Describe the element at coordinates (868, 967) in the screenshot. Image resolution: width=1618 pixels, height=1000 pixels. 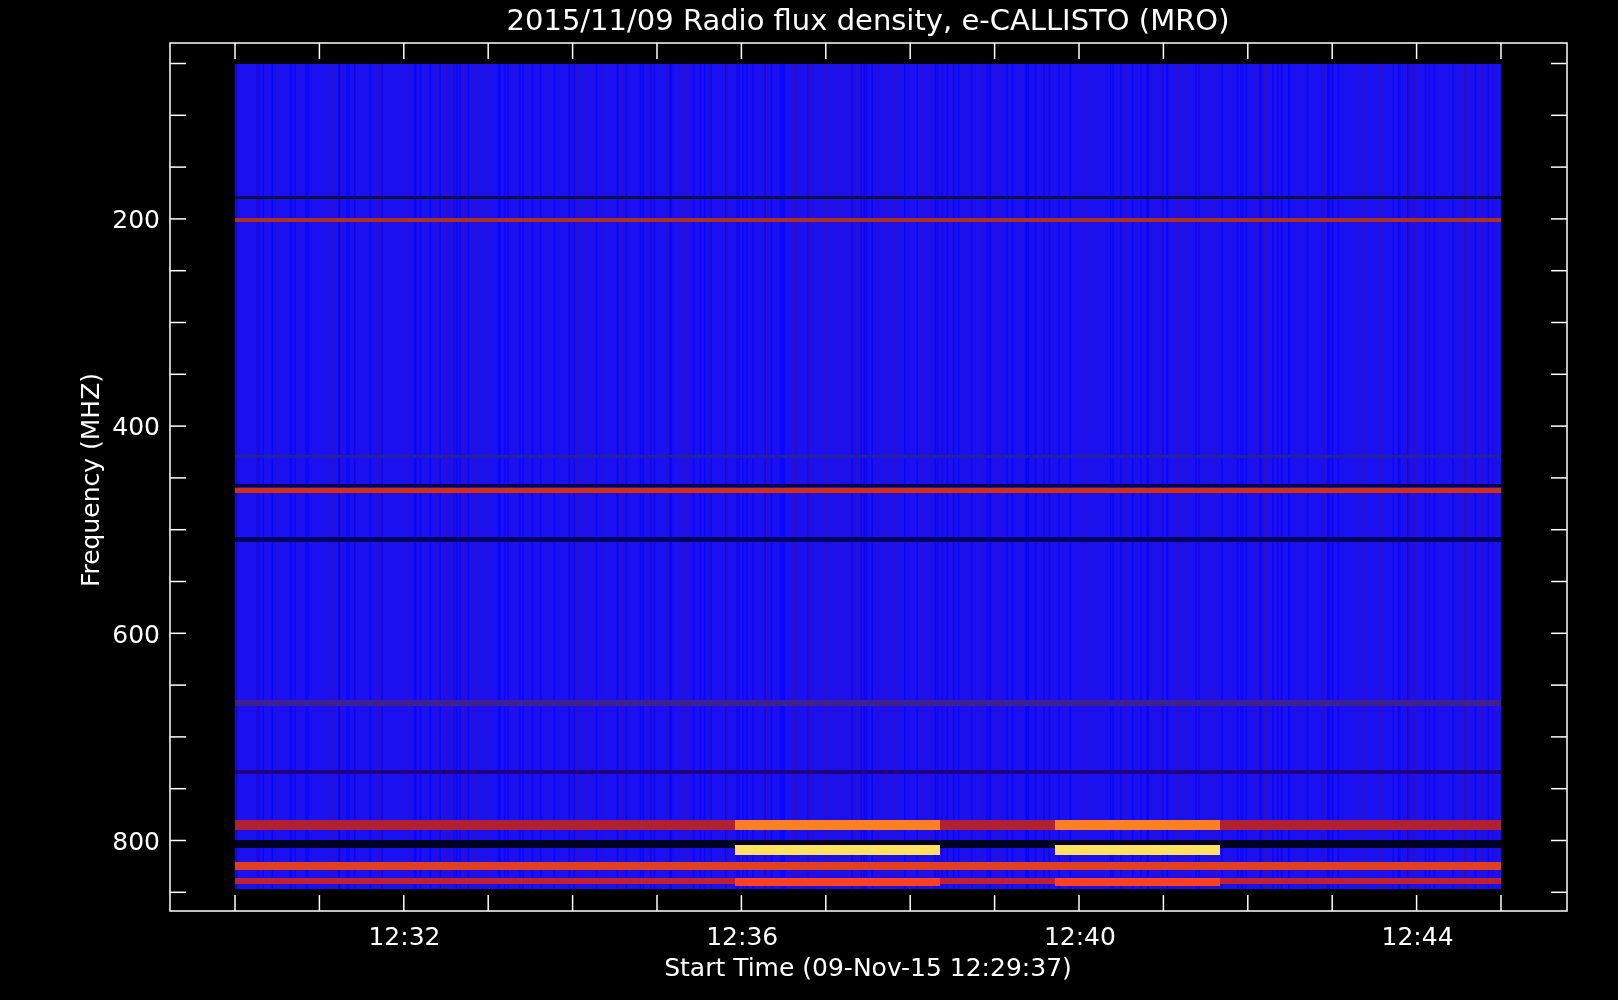
I see `x-axis-label: Start Time (09-Nov-15 12:29:37)` at that location.